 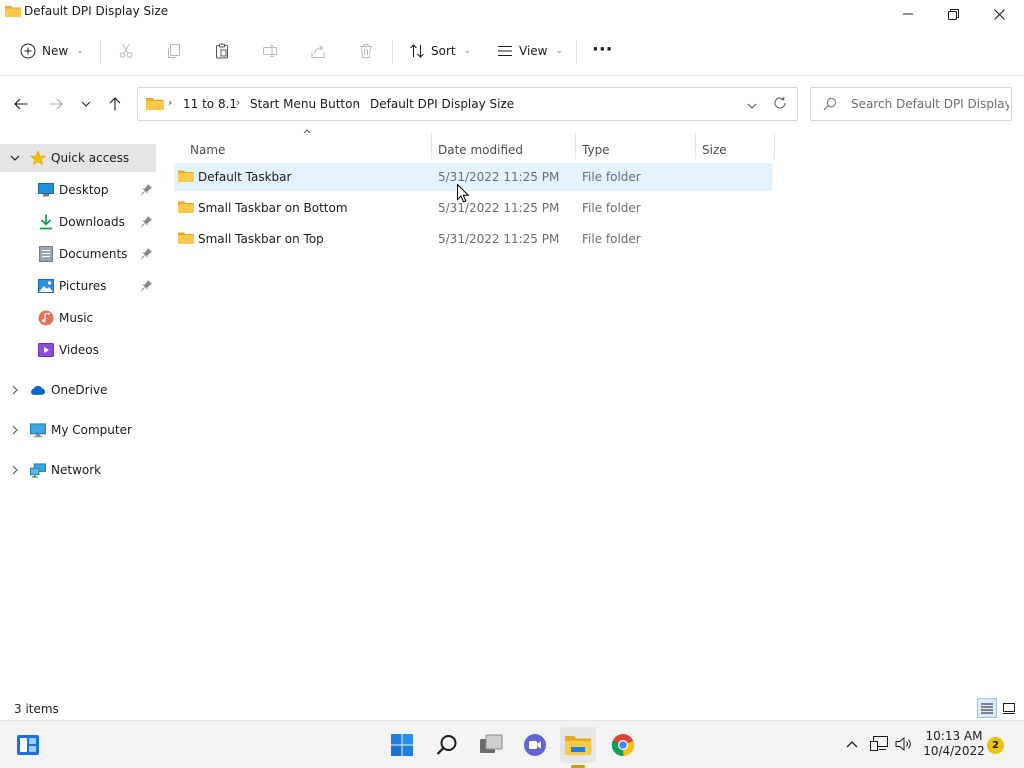 What do you see at coordinates (999, 14) in the screenshot?
I see `close-button` at bounding box center [999, 14].